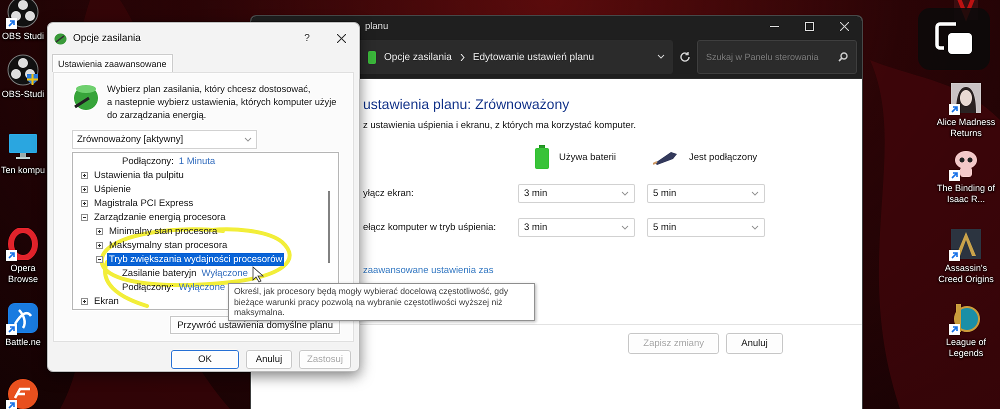  What do you see at coordinates (612, 270) in the screenshot?
I see `advanced-settings-link: zaawansowane ustawienia zas` at bounding box center [612, 270].